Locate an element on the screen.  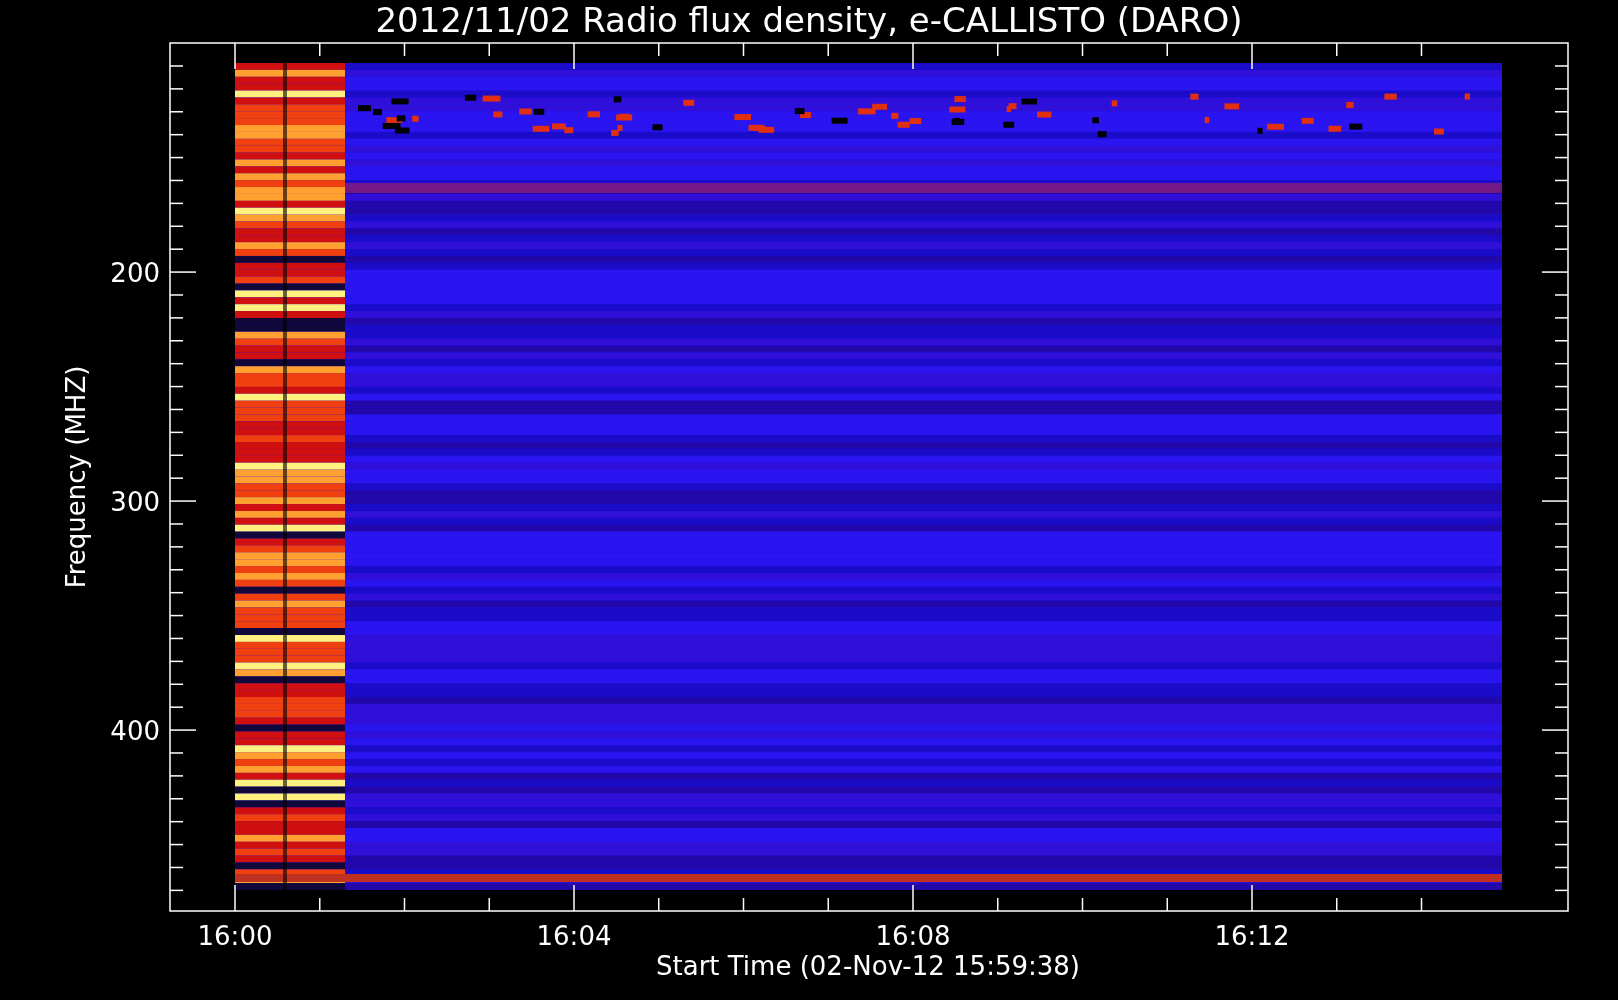
y-tick-label: 400 is located at coordinates (135, 731).